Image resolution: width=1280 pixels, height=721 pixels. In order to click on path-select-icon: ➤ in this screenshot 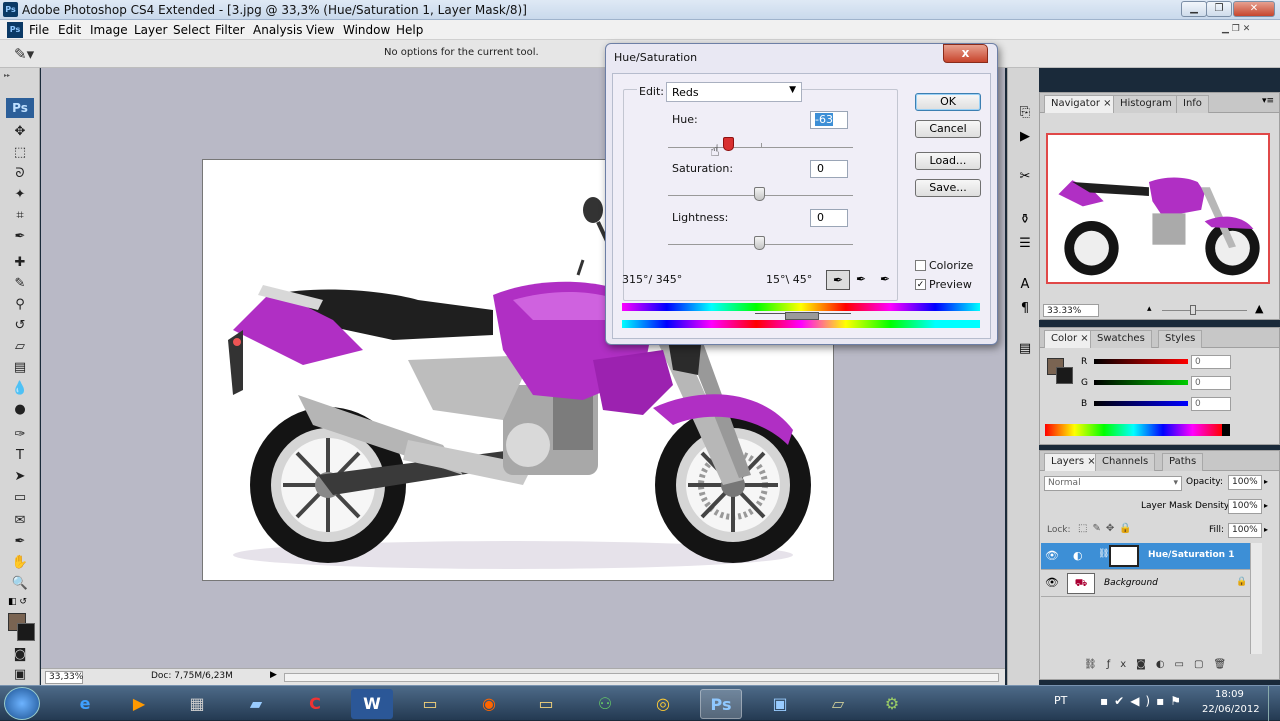, I will do `click(20, 477)`.